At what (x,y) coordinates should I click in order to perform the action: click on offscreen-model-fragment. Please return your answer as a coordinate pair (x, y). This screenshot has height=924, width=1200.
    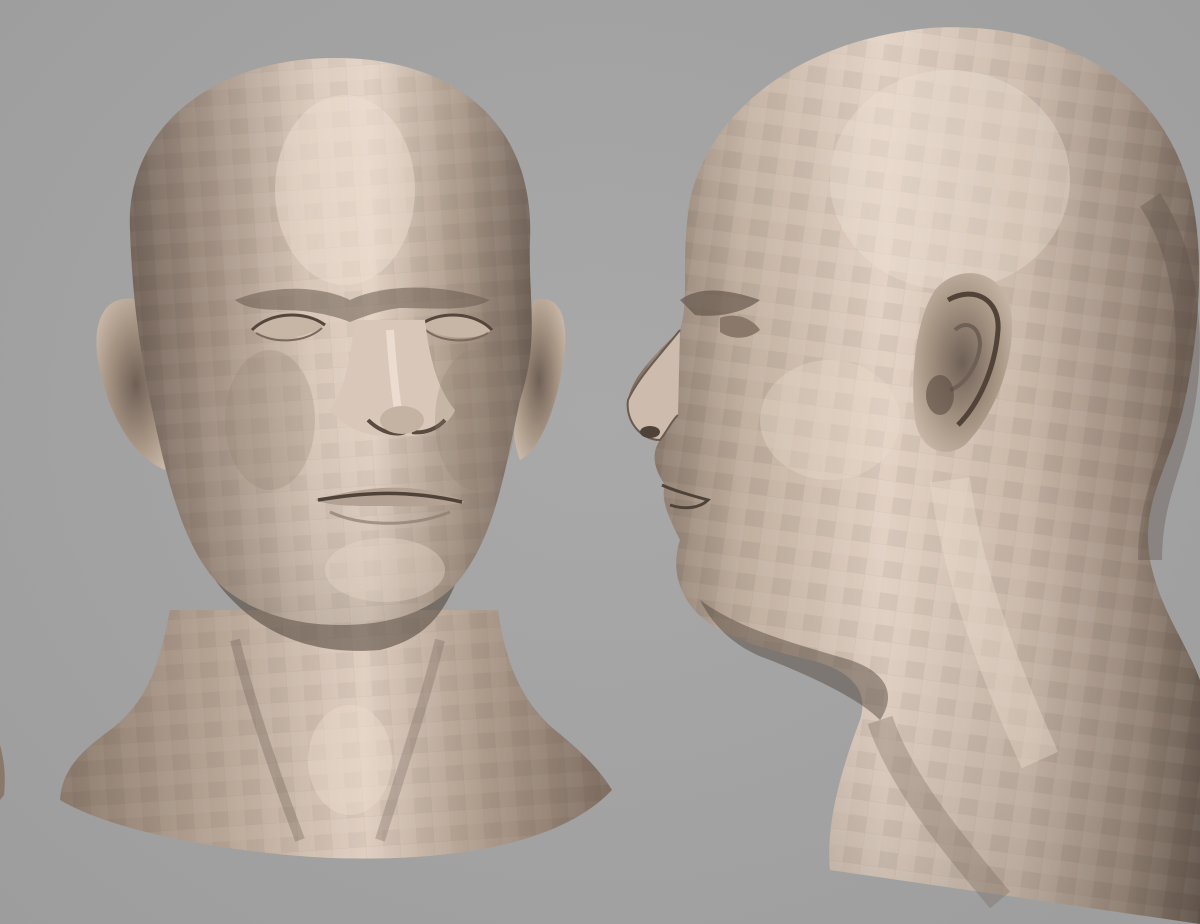
    Looking at the image, I should click on (2, 772).